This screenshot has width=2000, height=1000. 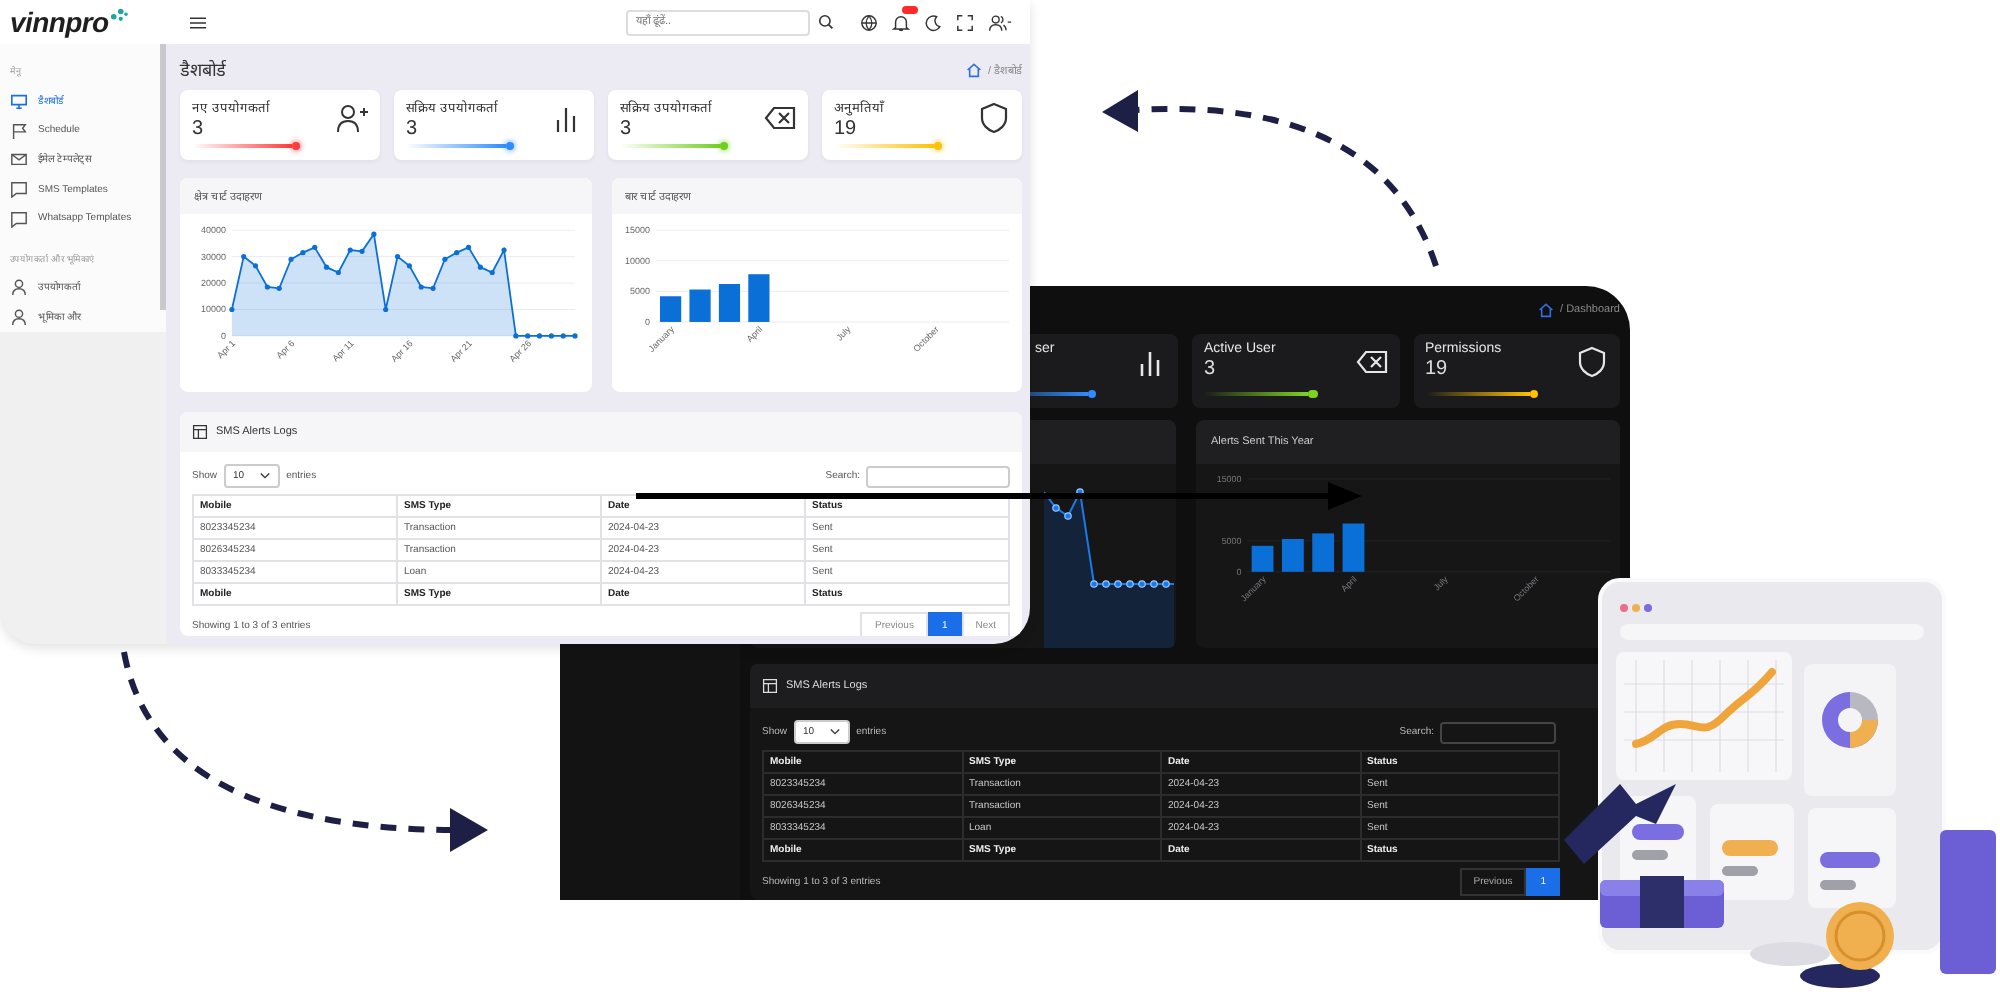 I want to click on logo: vinnpro, so click(x=59, y=22).